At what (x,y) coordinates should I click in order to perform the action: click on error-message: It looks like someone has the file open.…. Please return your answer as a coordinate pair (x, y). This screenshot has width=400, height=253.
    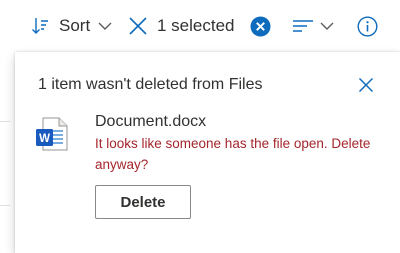
    Looking at the image, I should click on (233, 154).